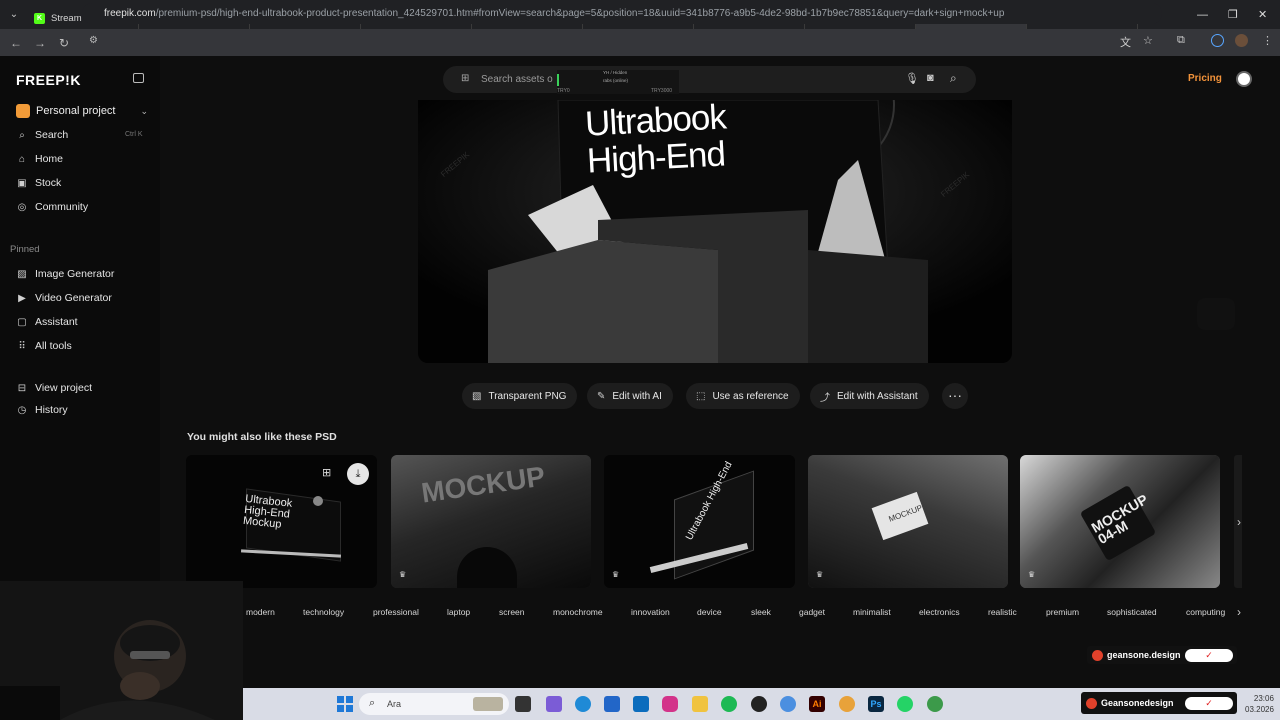 The width and height of the screenshot is (1280, 720). I want to click on sidebar-item-home: ⌂ Home, so click(39, 159).